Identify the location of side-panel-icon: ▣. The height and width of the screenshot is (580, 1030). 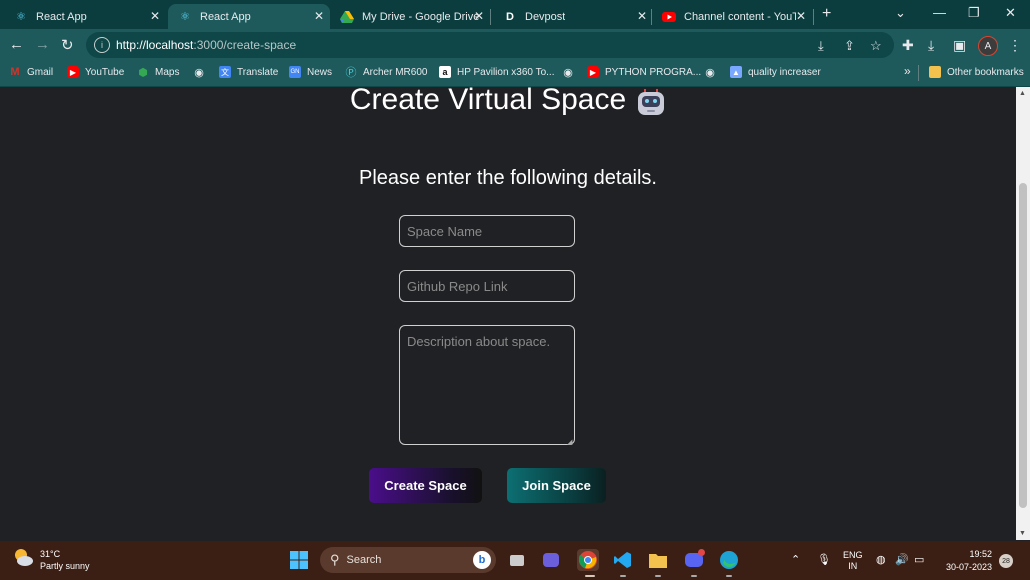
(959, 45).